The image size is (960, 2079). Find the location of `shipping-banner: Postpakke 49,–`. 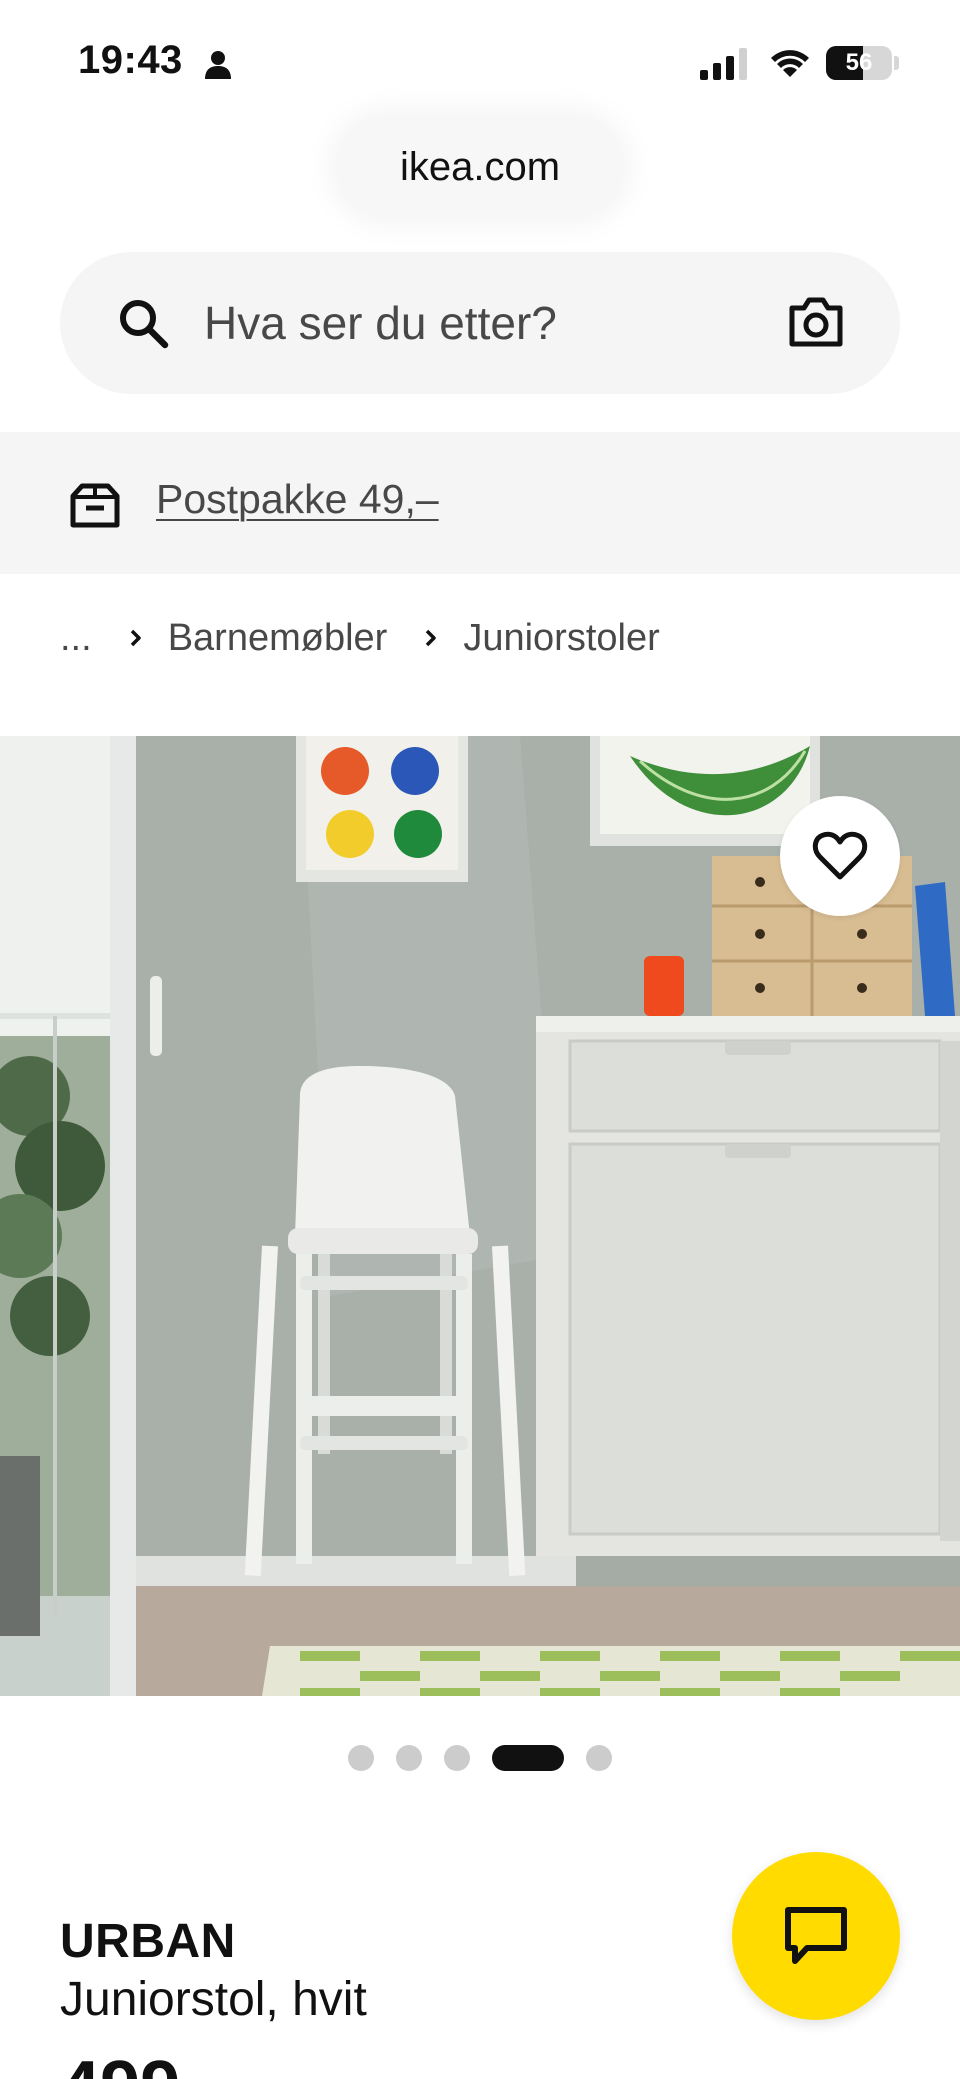

shipping-banner: Postpakke 49,– is located at coordinates (480, 503).